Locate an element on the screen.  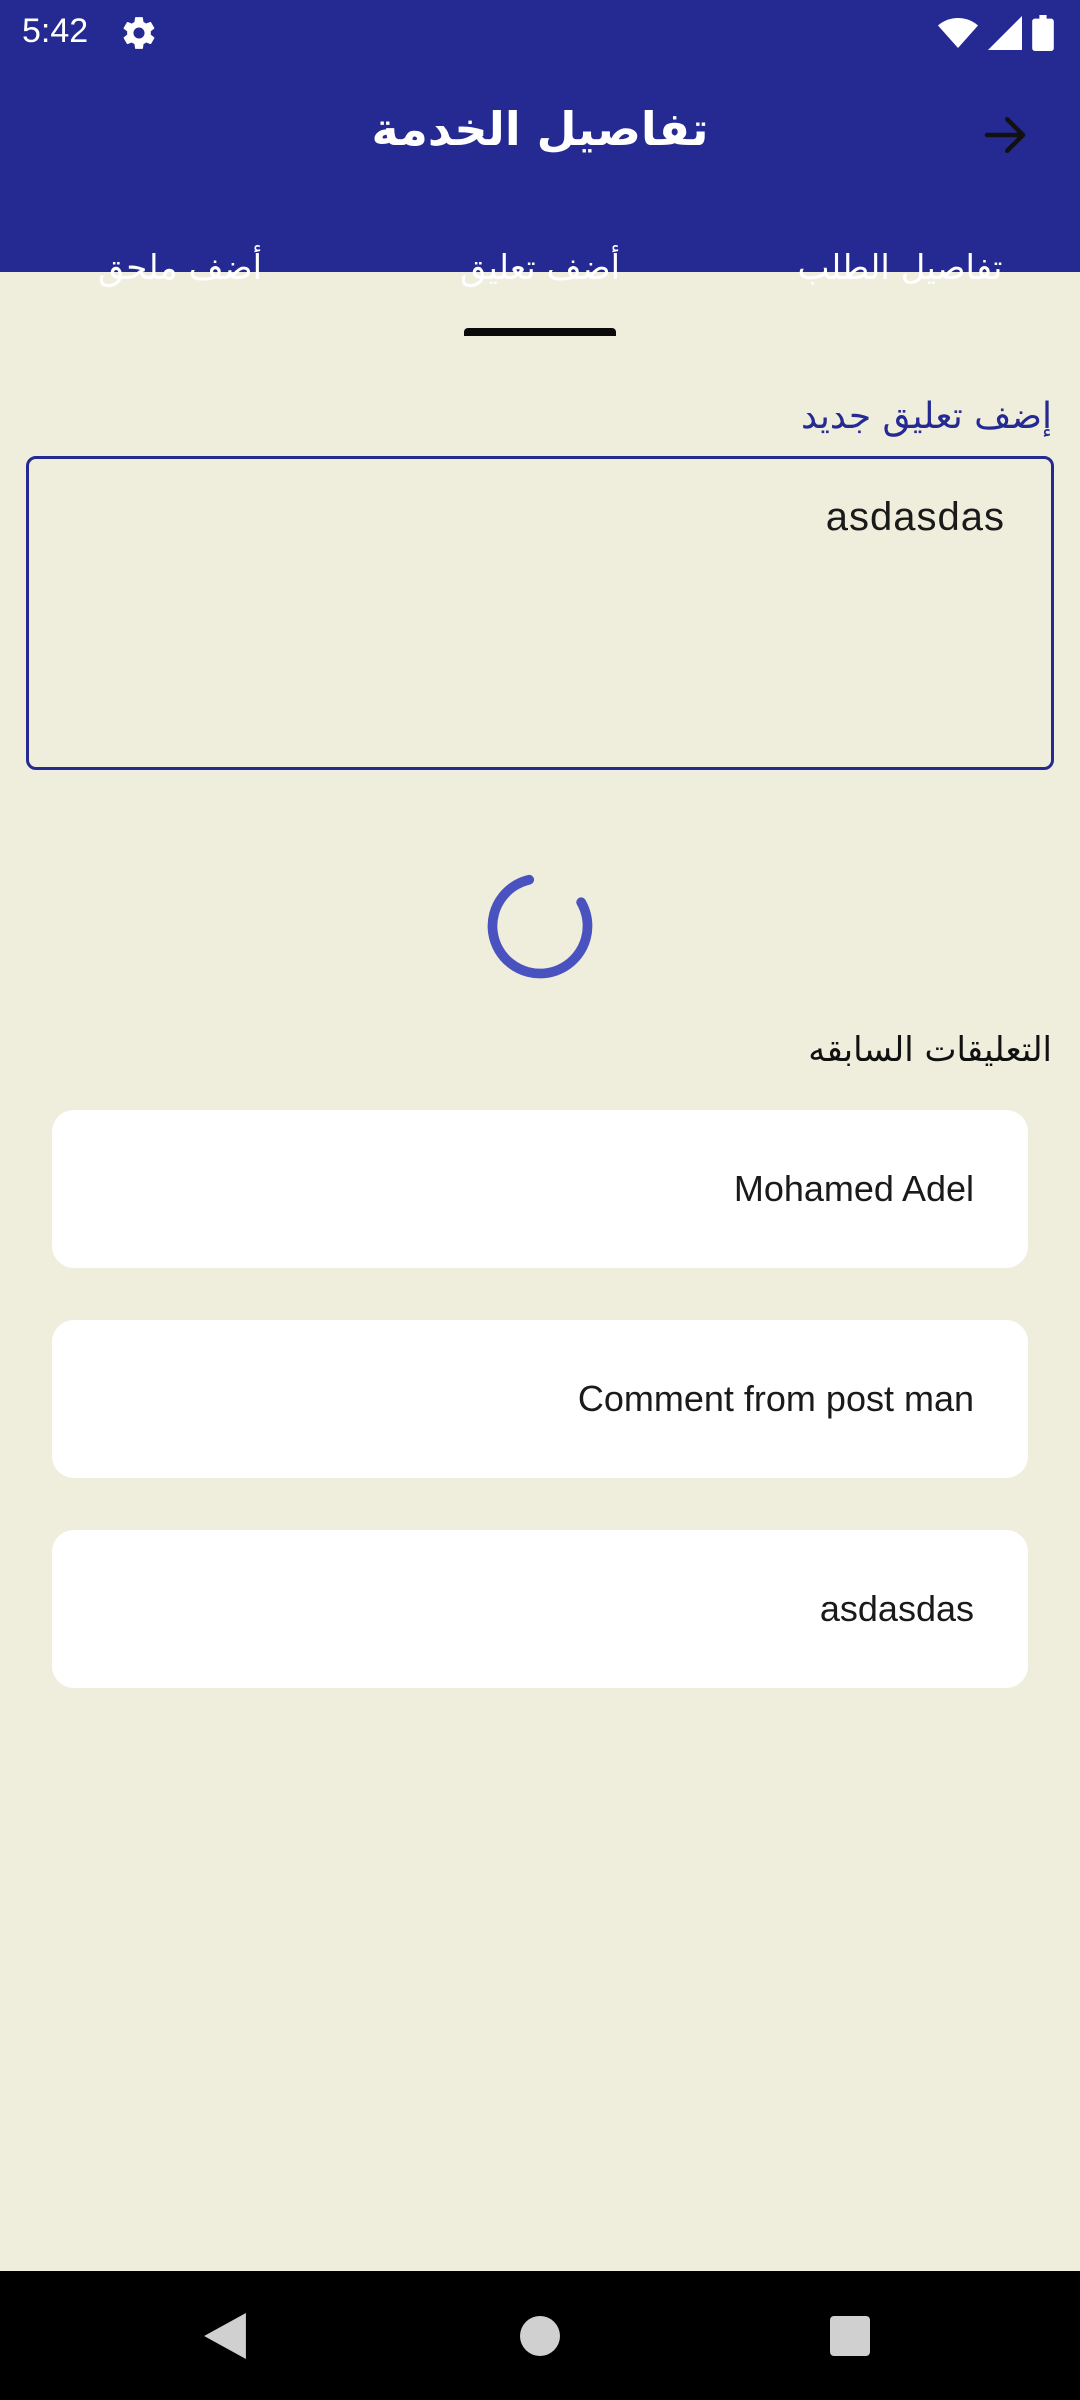
comment-text: Mohamed Adel is located at coordinates (853, 1188).